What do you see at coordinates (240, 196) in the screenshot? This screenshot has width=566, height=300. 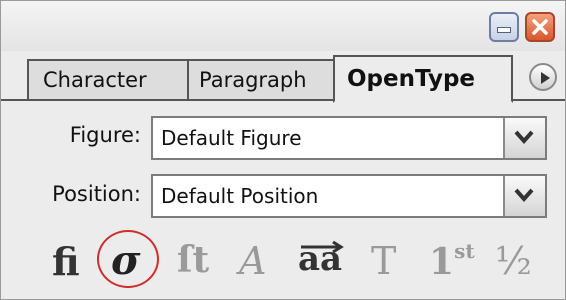 I see `position-select-value: Default Position` at bounding box center [240, 196].